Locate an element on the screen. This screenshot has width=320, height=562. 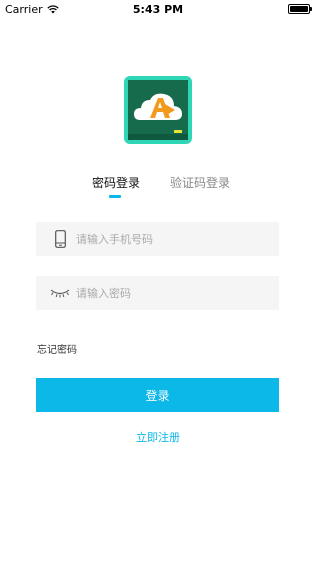
password-field is located at coordinates (157, 293).